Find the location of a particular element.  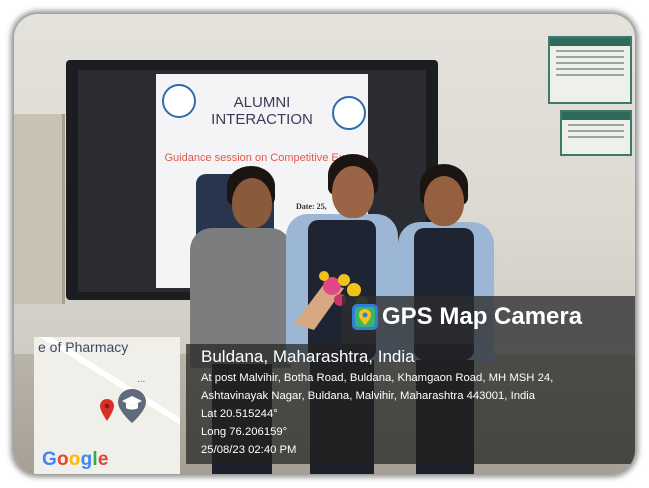

door is located at coordinates (39, 209).